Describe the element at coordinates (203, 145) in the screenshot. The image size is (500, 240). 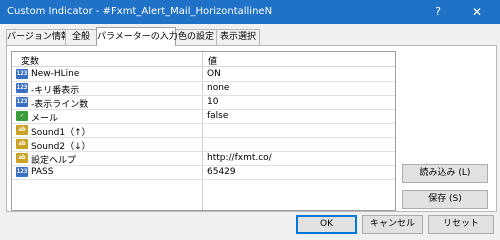
I see `parameter-row: ab Sound2（↓）` at that location.